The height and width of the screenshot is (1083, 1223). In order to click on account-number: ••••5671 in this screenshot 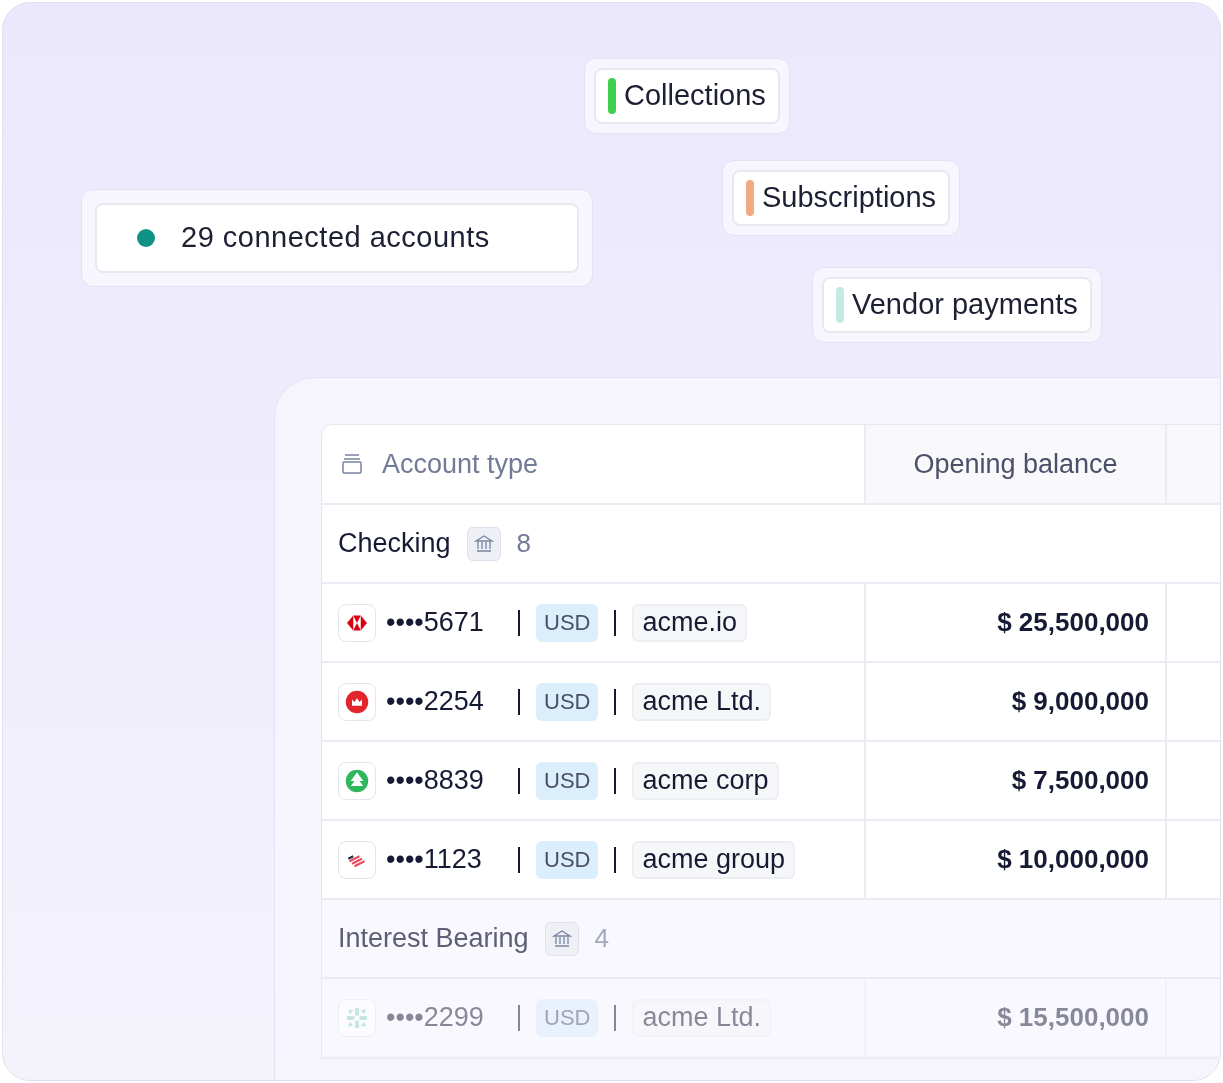, I will do `click(435, 623)`.